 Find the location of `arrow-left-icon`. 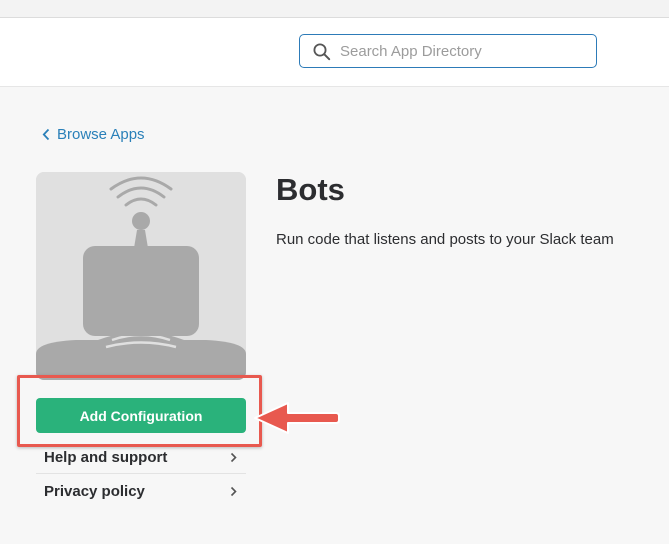

arrow-left-icon is located at coordinates (297, 418).